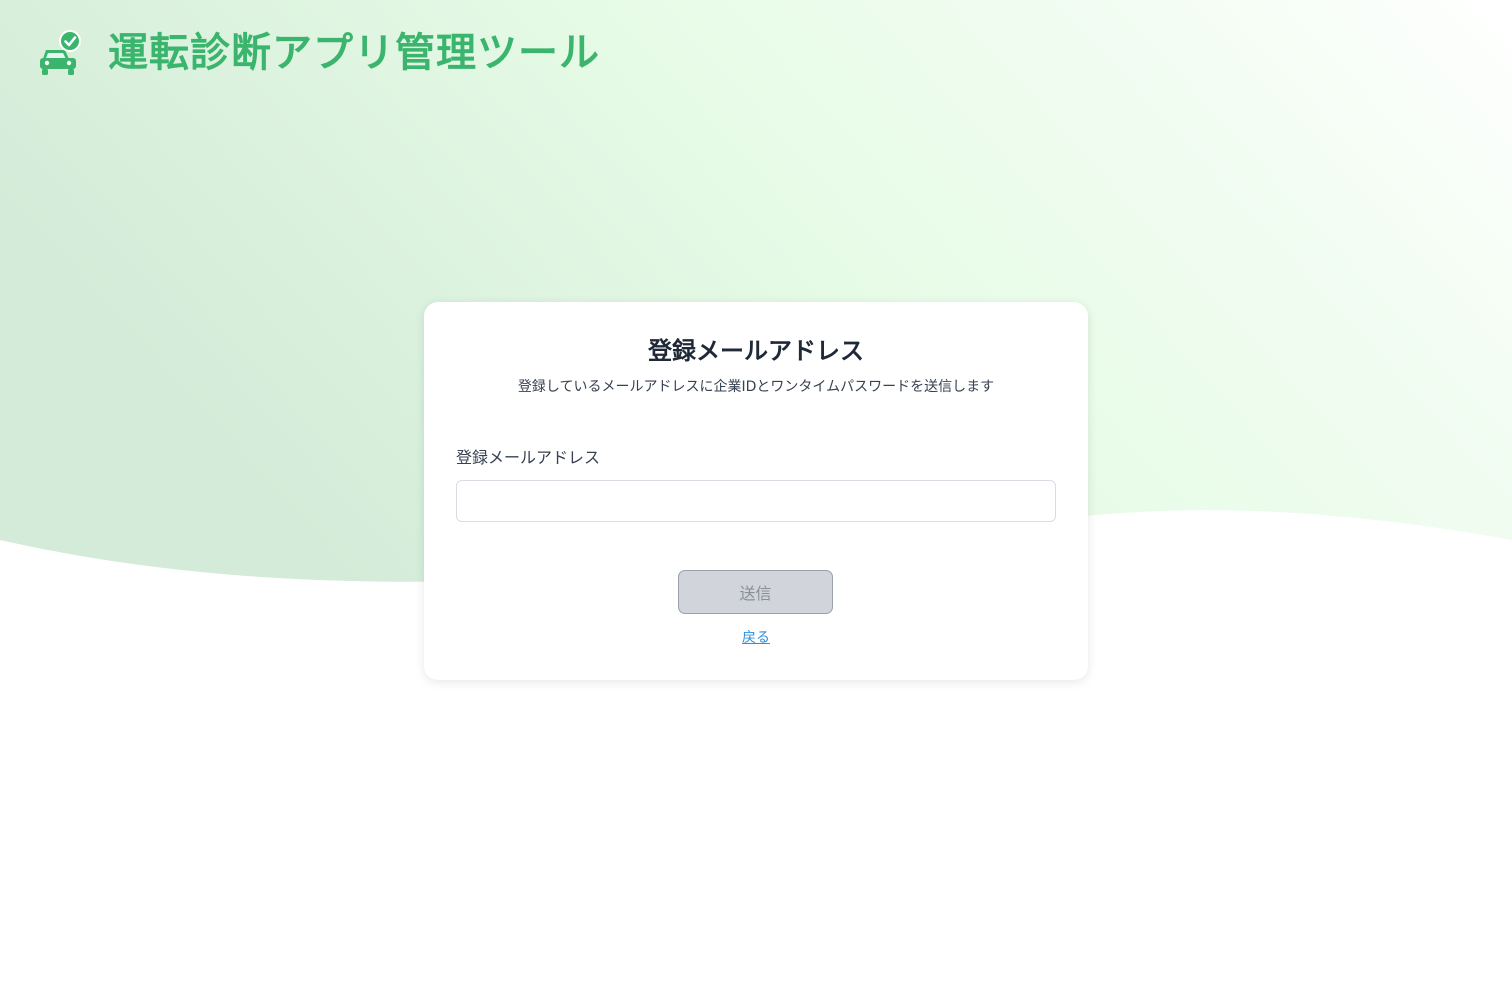  I want to click on brand-header: 運転診断アプリ管理ツール, so click(319, 53).